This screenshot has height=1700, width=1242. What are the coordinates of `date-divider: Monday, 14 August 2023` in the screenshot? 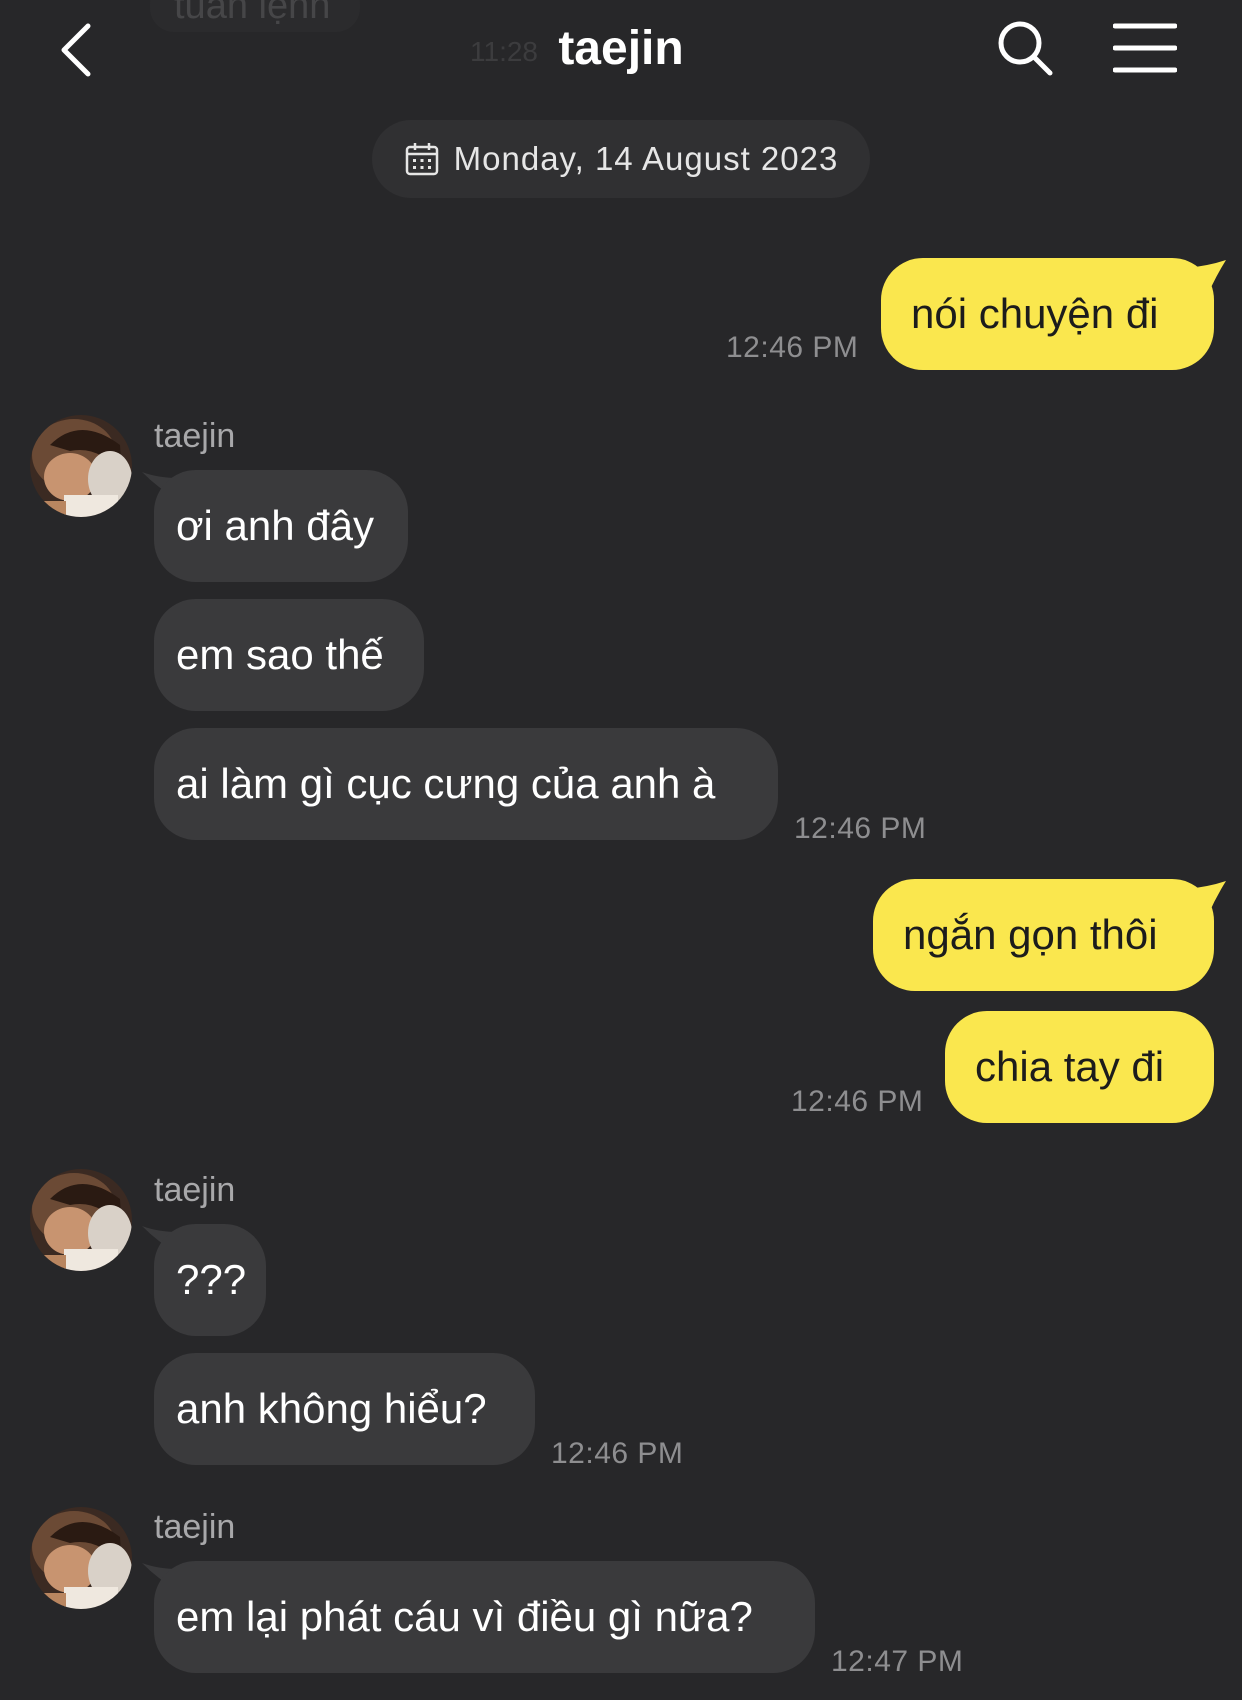 It's located at (621, 159).